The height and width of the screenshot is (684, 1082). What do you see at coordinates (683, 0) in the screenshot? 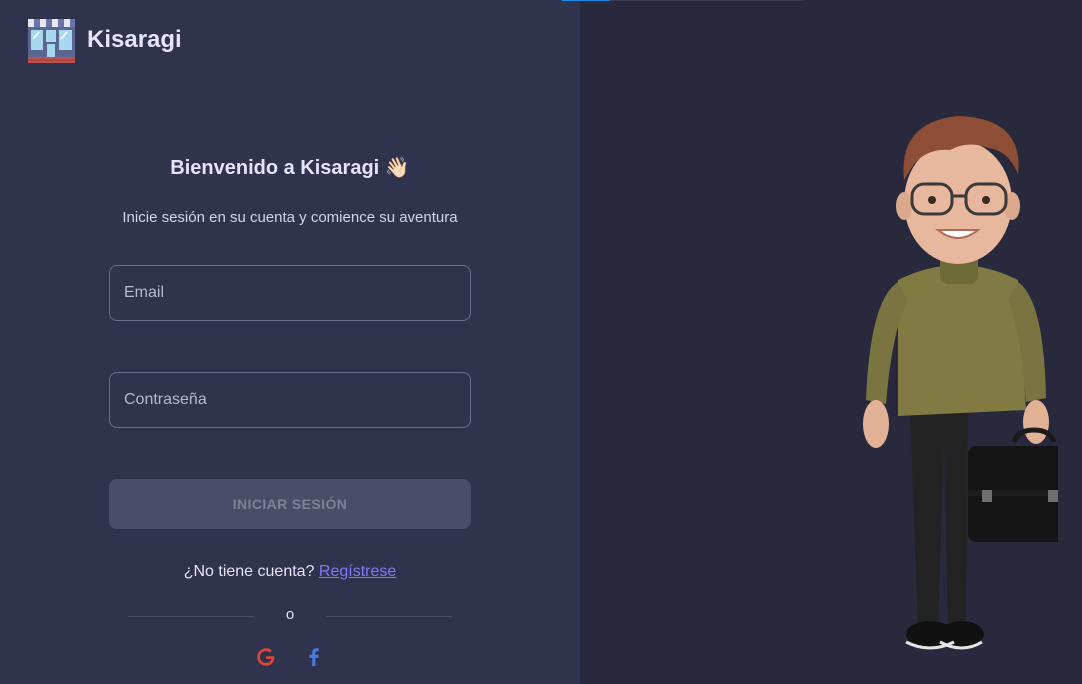
I see `top-progress-bar` at bounding box center [683, 0].